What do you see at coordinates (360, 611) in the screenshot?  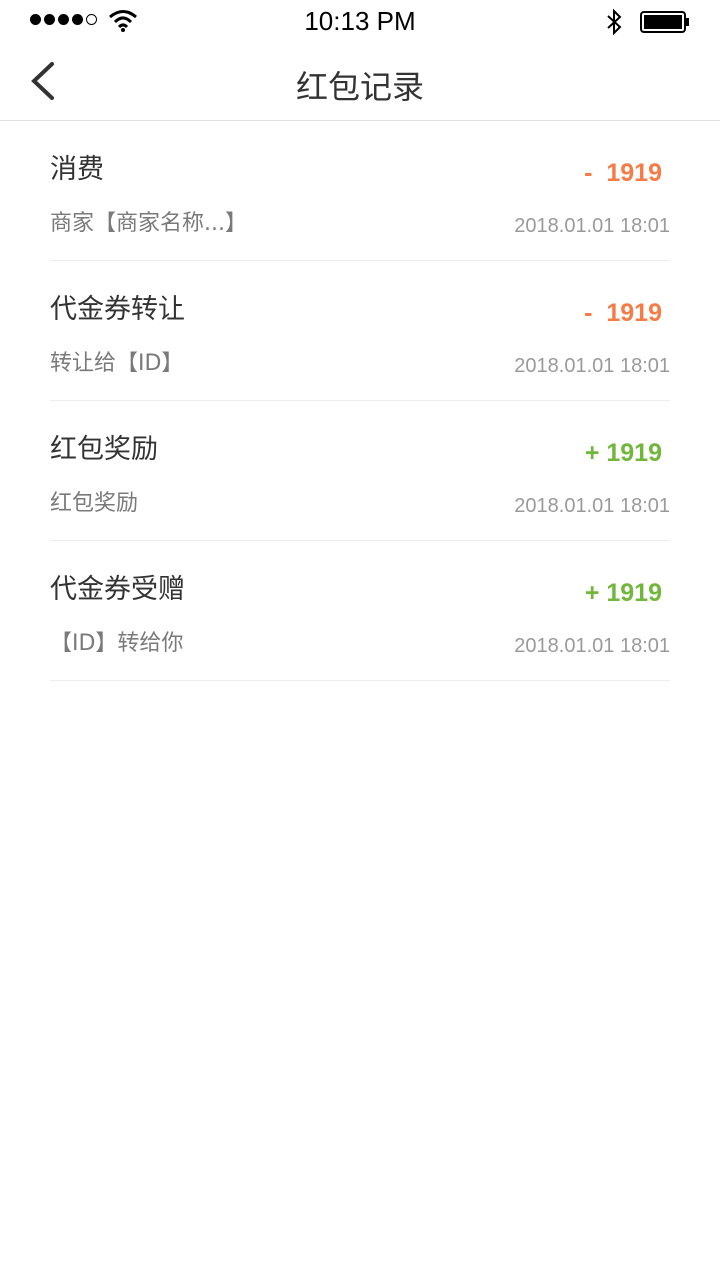 I see `record-item: 代金券受赠 【ID】转给你 + 1919 2018.01.01 18:01` at bounding box center [360, 611].